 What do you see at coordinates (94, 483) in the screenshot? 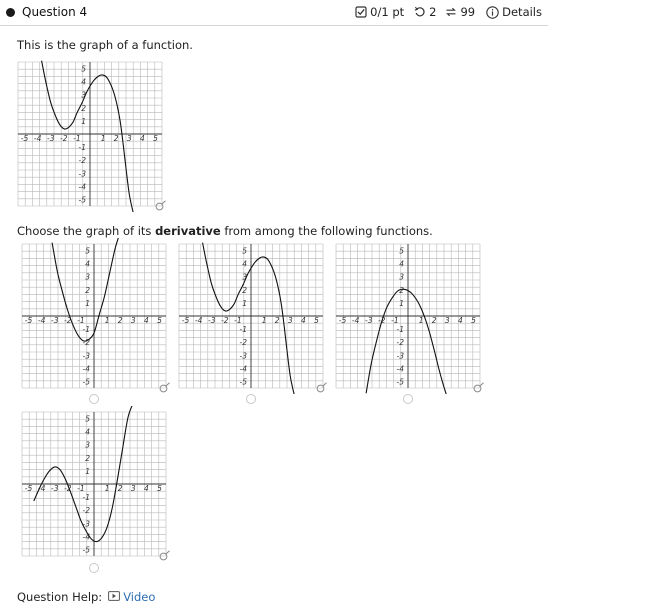
I see `choice-d-graph: -5 -4 -3 -2 -1 1 2 3 4 554321-1-2-3-4-5` at bounding box center [94, 483].